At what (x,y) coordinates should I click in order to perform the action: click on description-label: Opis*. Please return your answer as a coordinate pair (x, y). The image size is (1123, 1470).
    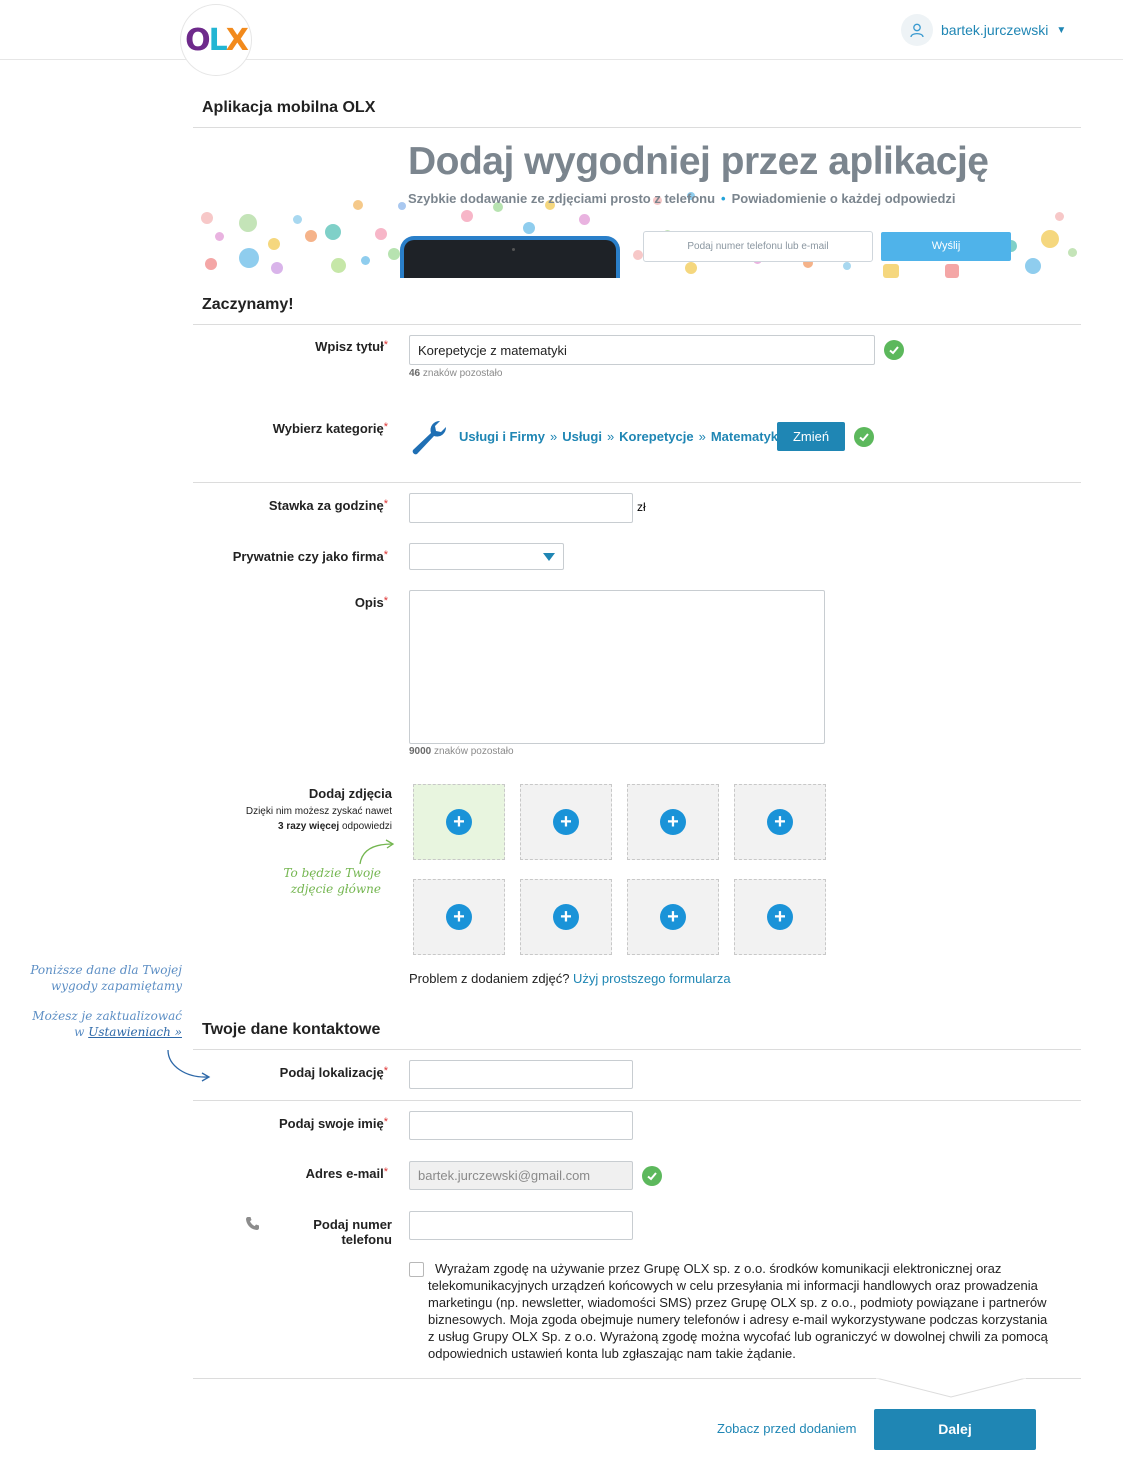
    Looking at the image, I should click on (371, 602).